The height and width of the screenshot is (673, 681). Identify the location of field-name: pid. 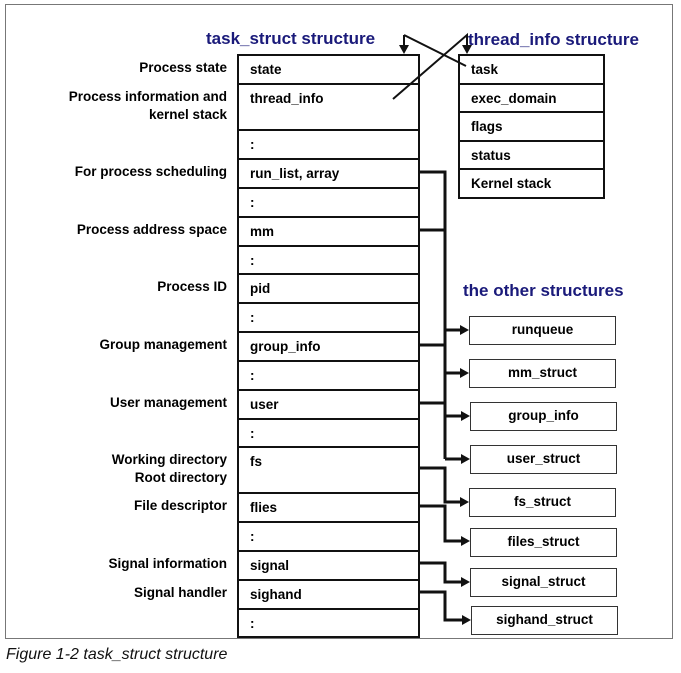
(260, 288).